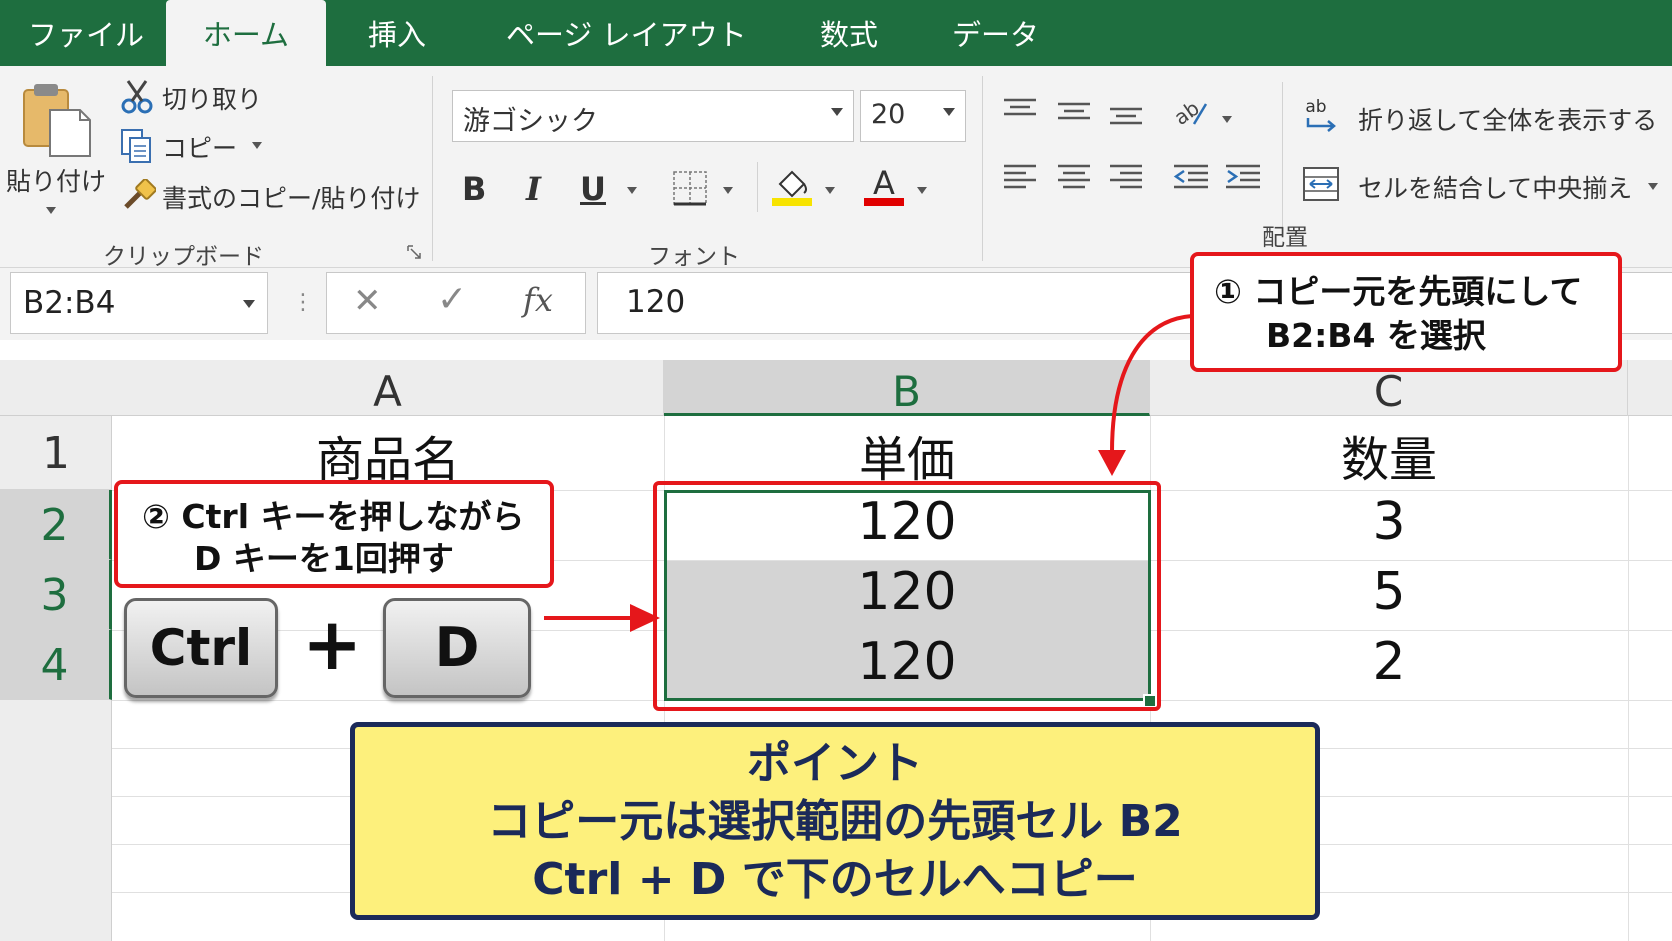 The image size is (1672, 941). I want to click on font-color-icon: A, so click(884, 186).